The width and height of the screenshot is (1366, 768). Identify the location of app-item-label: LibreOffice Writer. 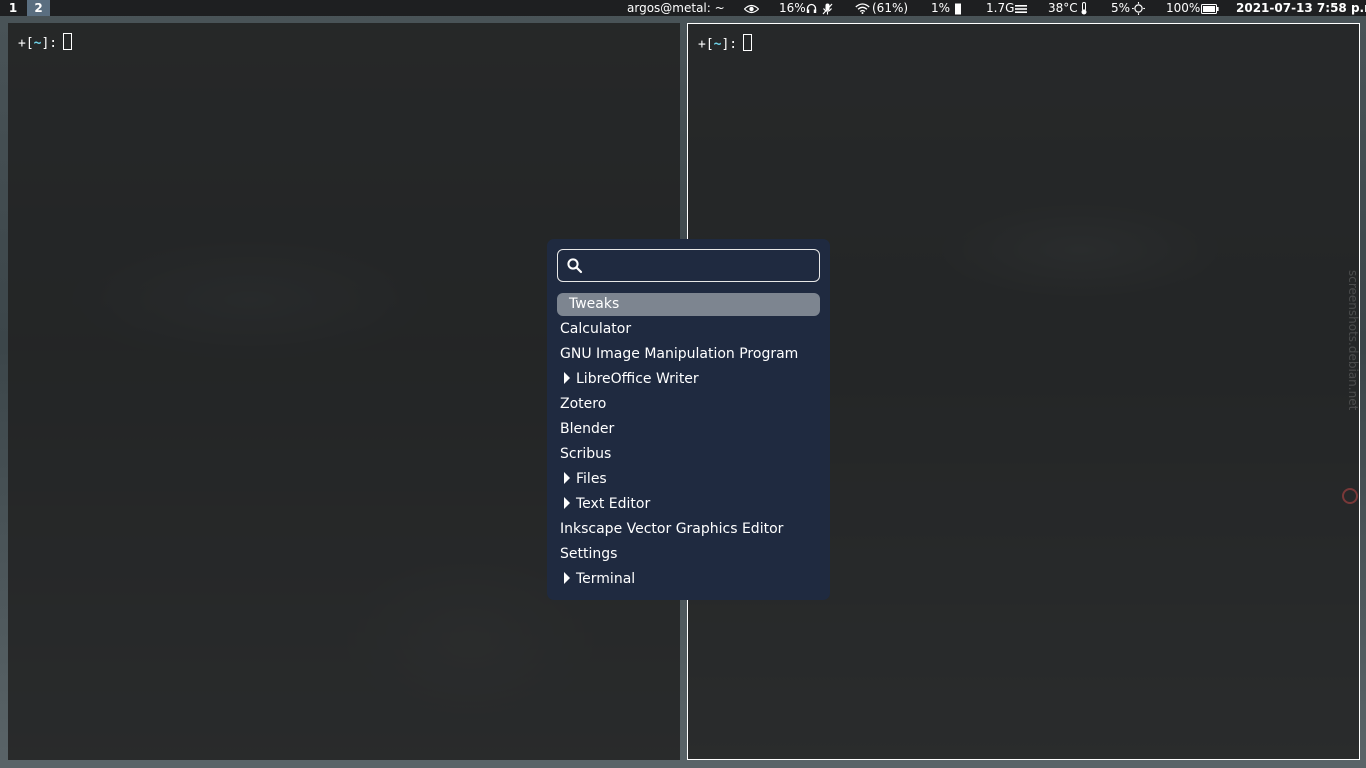
(637, 379).